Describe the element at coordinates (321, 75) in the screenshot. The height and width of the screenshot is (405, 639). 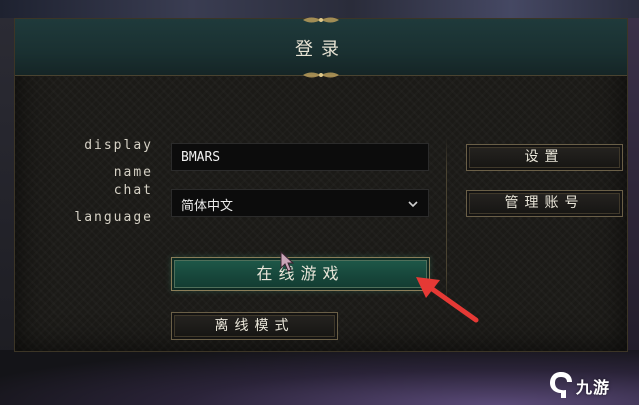
I see `ornament-bottom-icon` at that location.